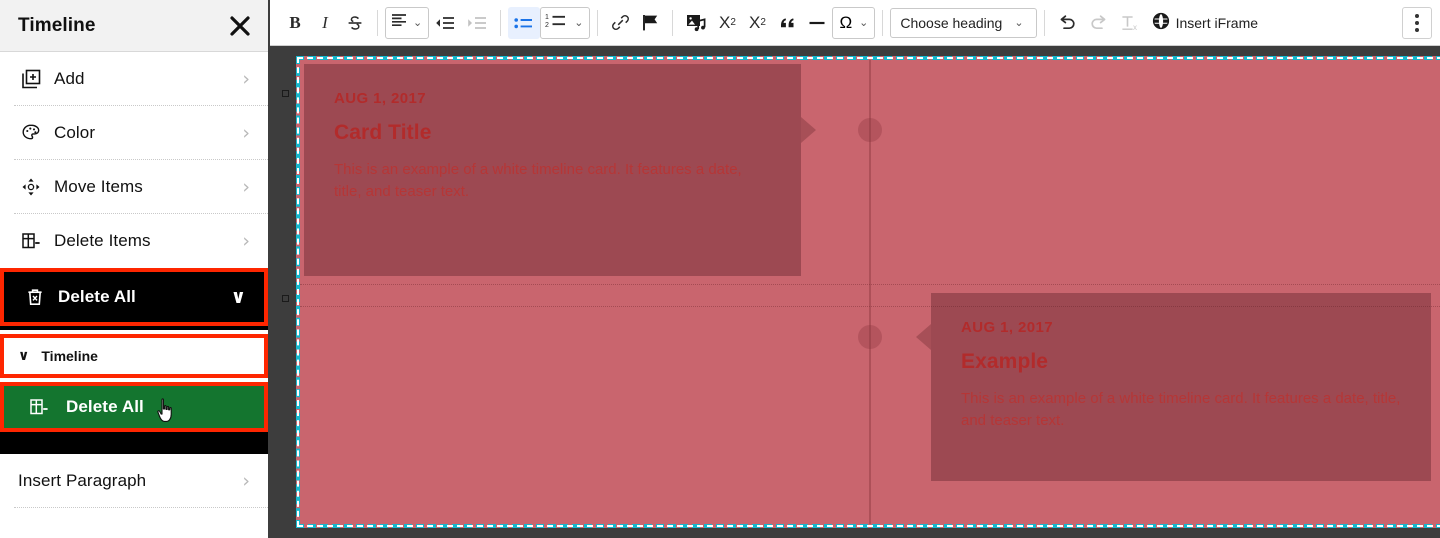 The width and height of the screenshot is (1440, 538). I want to click on delete-all-confirm-wrapper: Delete All, so click(134, 407).